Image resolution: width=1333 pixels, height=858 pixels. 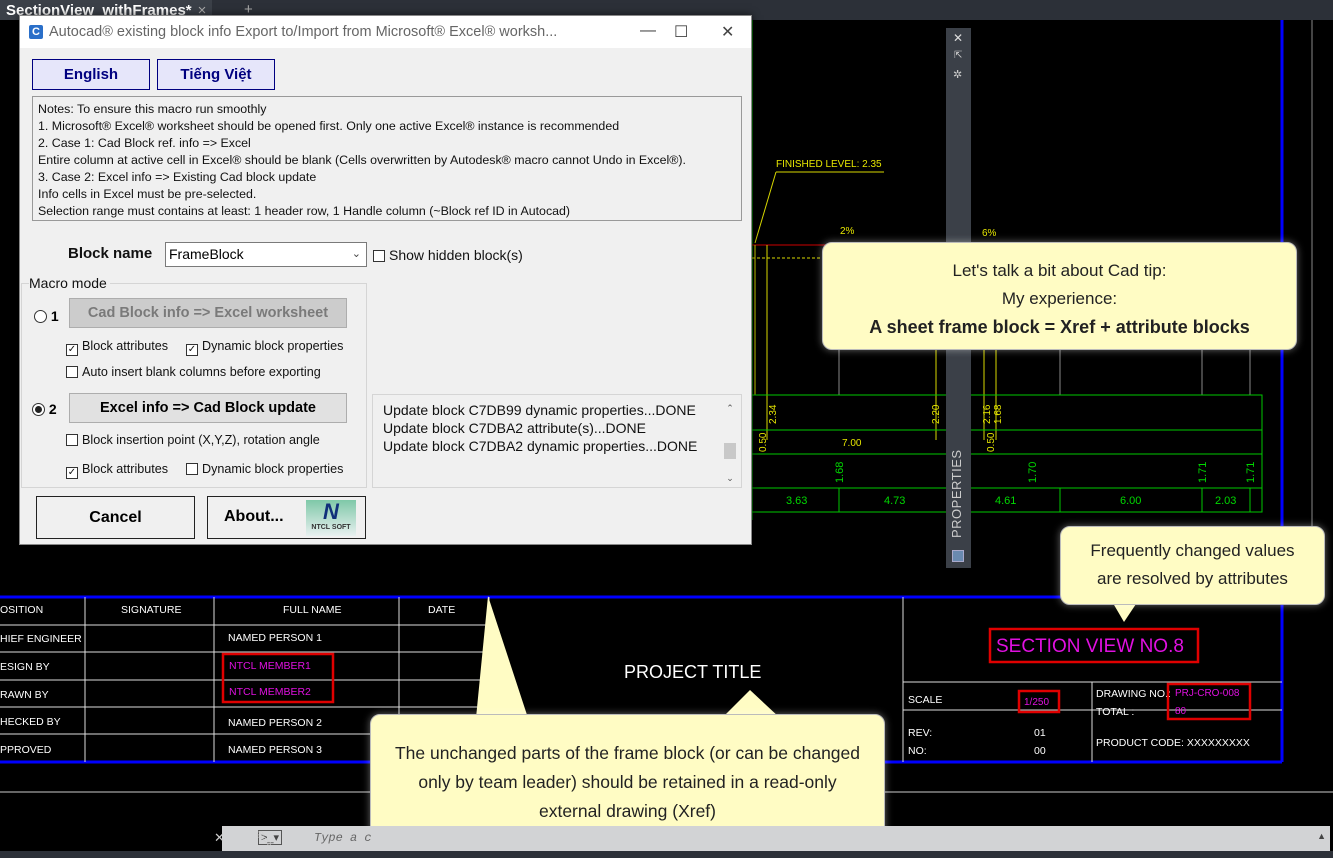 I want to click on header-signature: SIGNATURE, so click(x=151, y=610).